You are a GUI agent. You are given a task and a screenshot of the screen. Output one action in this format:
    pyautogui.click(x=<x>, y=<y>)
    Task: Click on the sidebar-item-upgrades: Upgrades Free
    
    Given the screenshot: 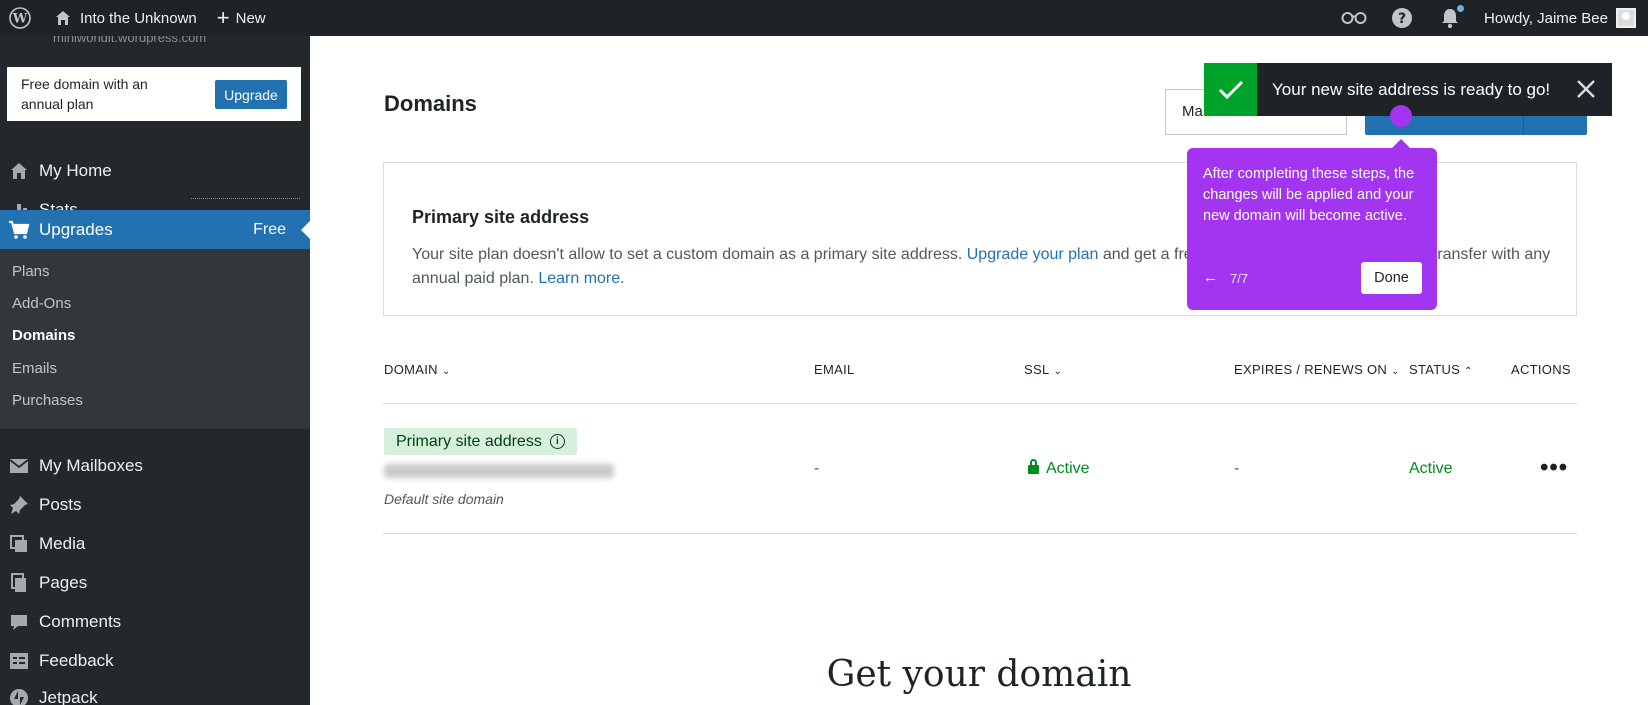 What is the action you would take?
    pyautogui.click(x=155, y=229)
    